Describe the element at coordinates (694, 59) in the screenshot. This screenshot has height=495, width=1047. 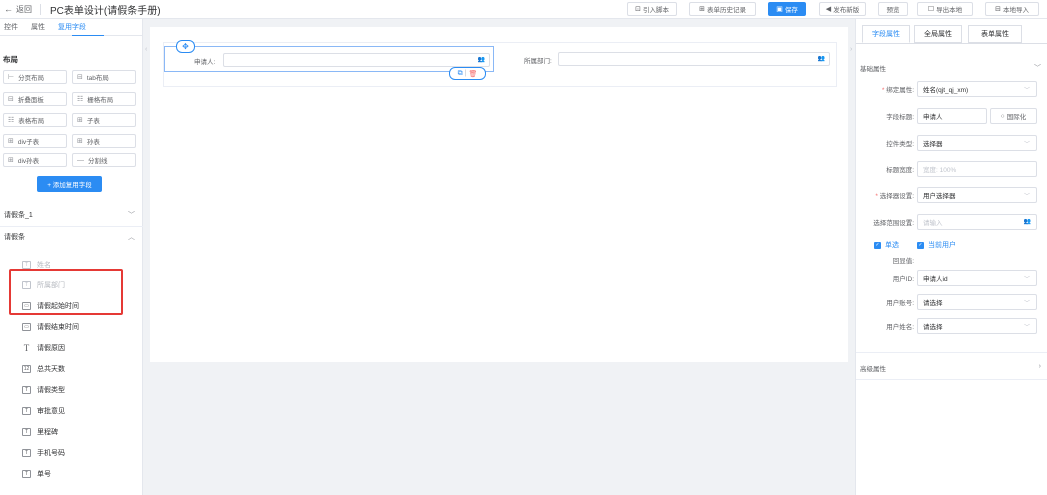
I see `department-input: 👥` at that location.